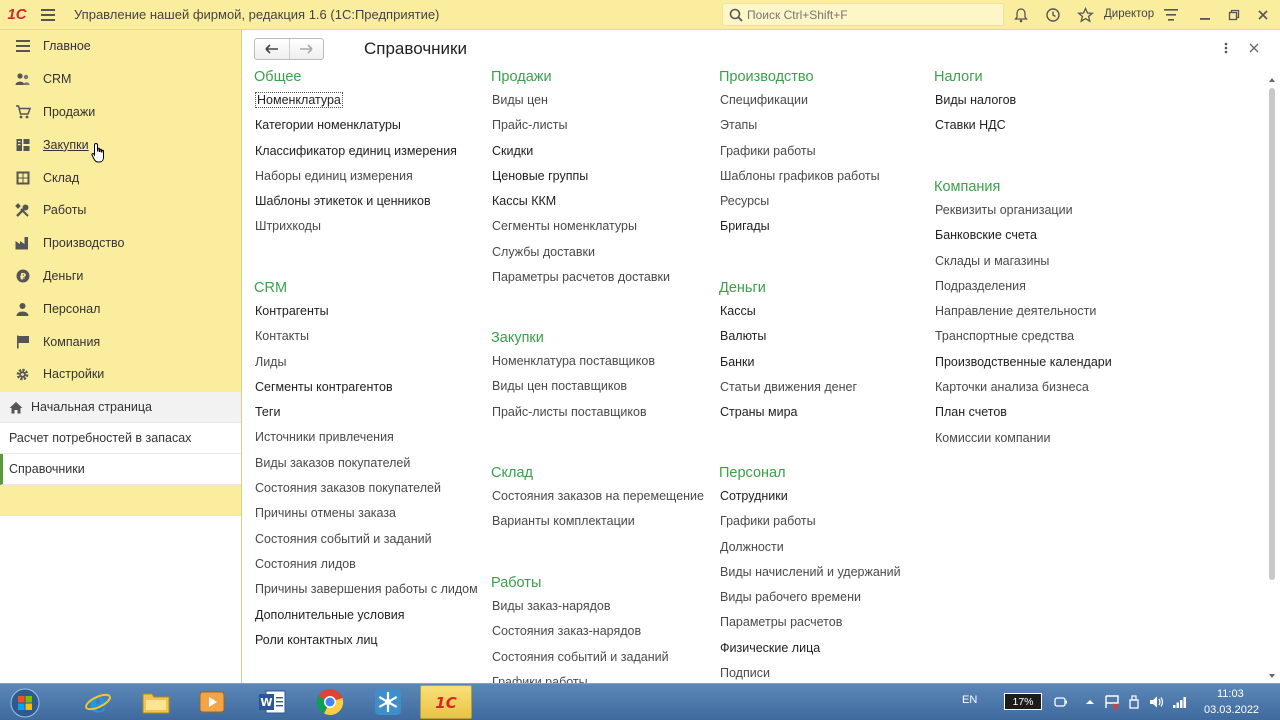  Describe the element at coordinates (366, 466) in the screenshot. I see `catalog-link: Виды заказов покупателей` at that location.